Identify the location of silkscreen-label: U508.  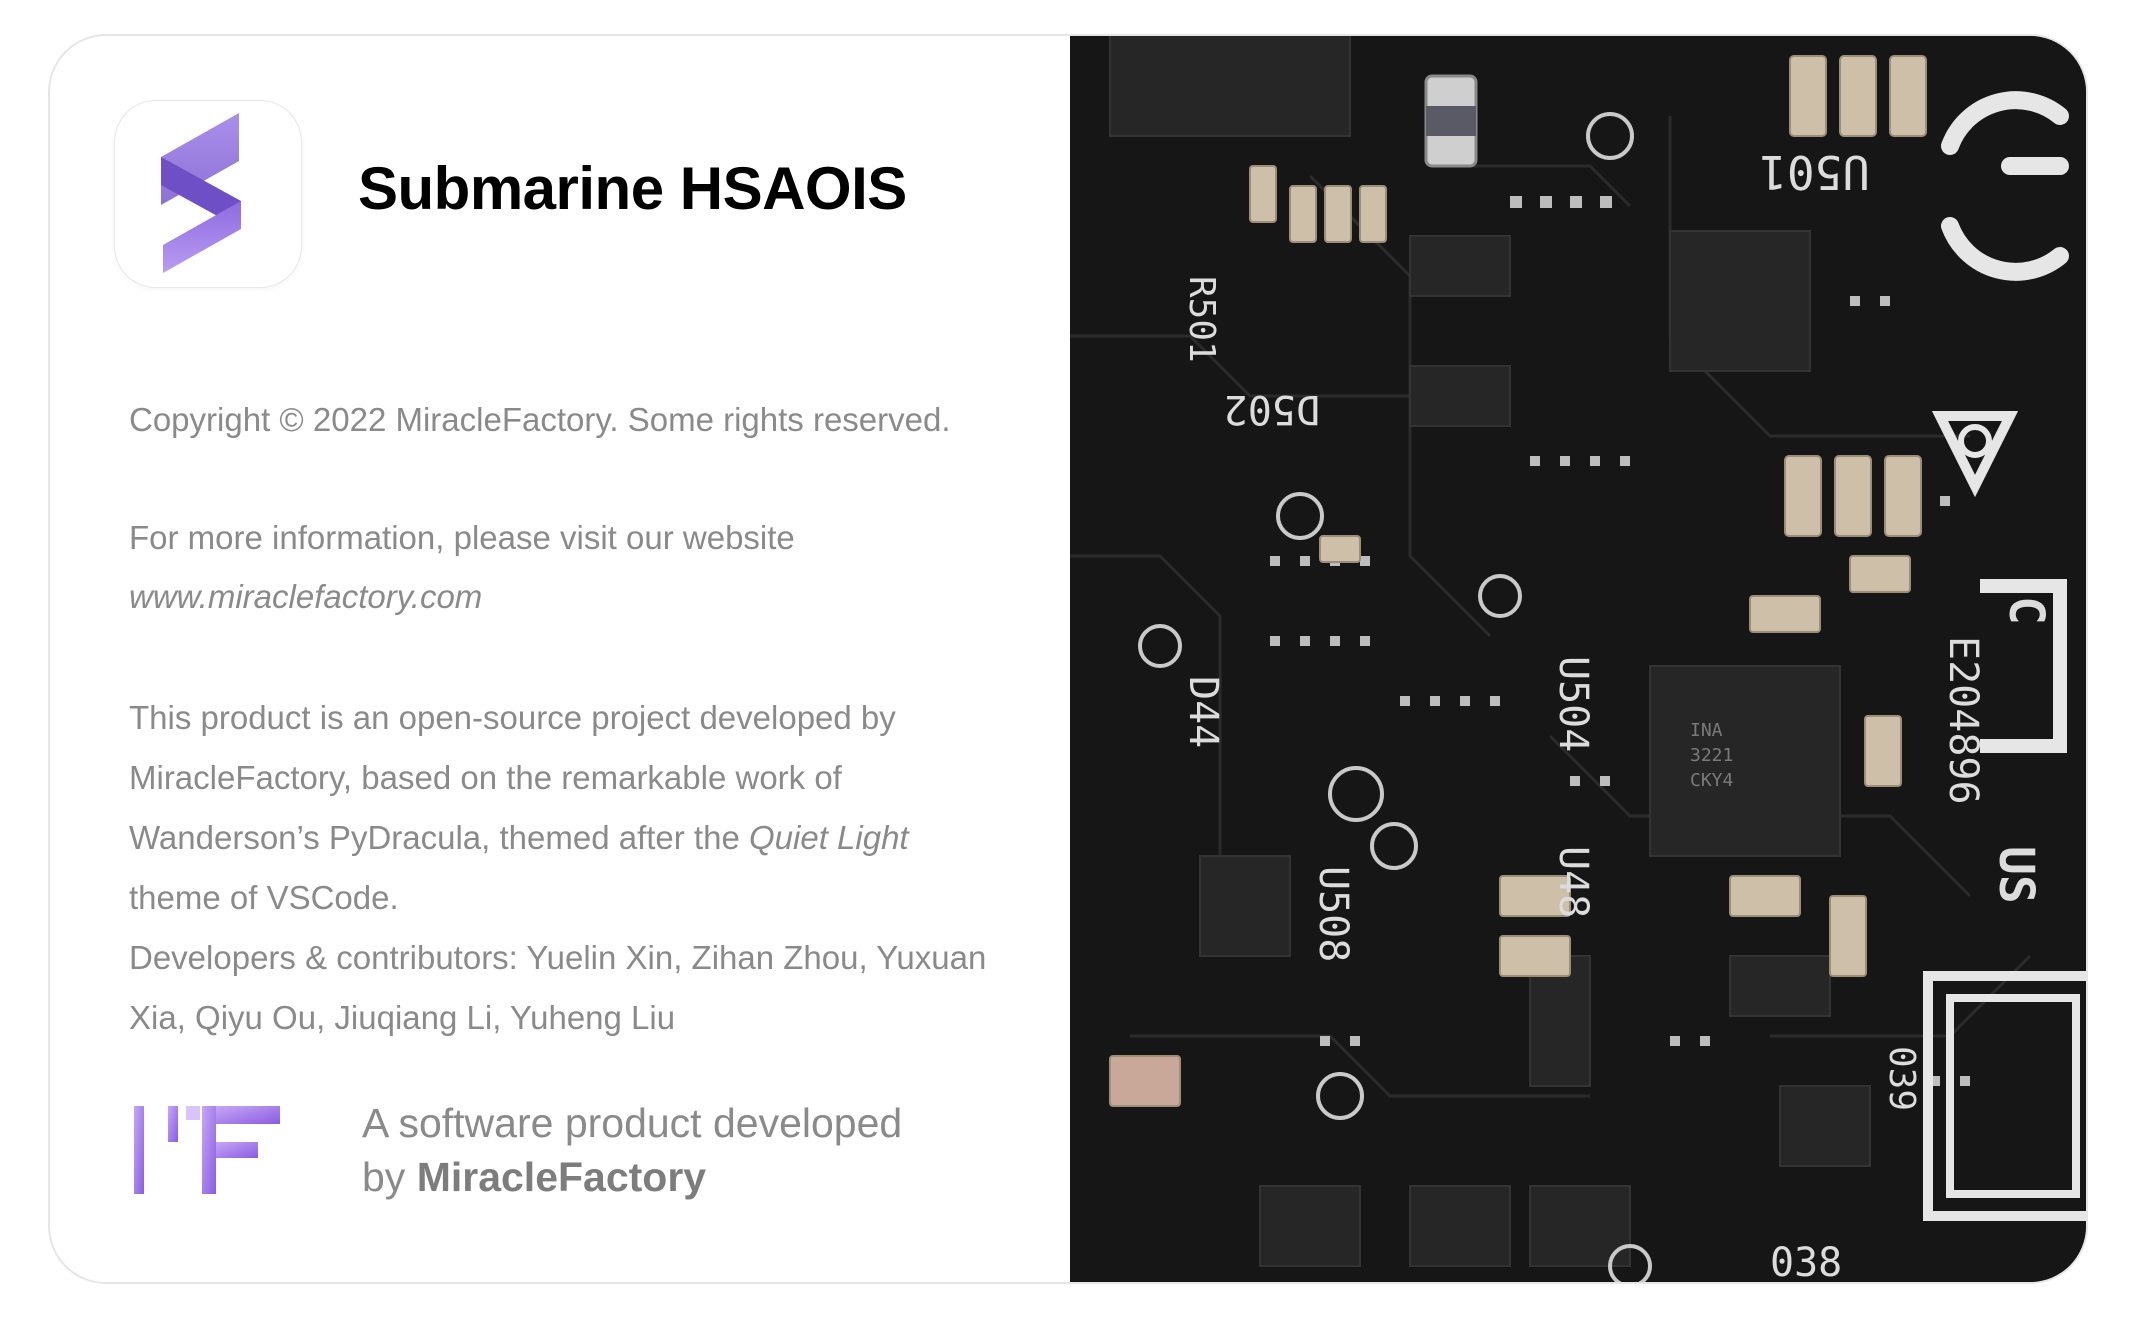
(1333, 914).